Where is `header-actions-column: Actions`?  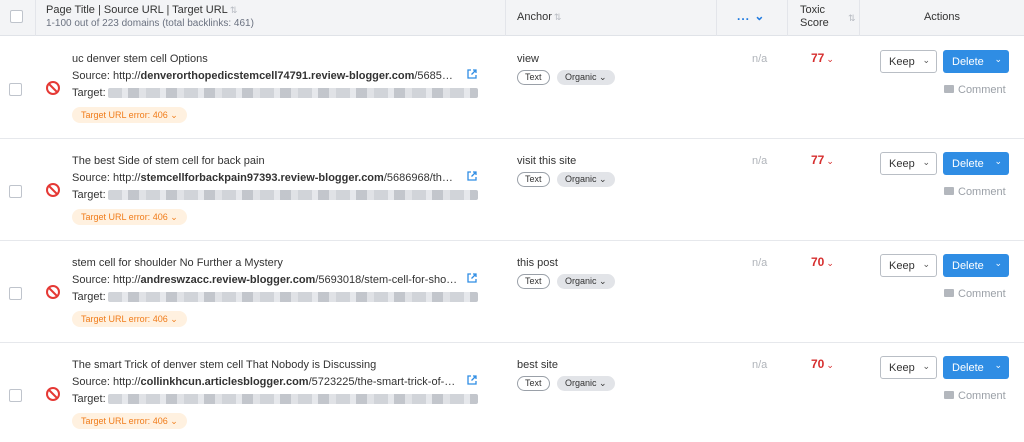
header-actions-column: Actions is located at coordinates (942, 18).